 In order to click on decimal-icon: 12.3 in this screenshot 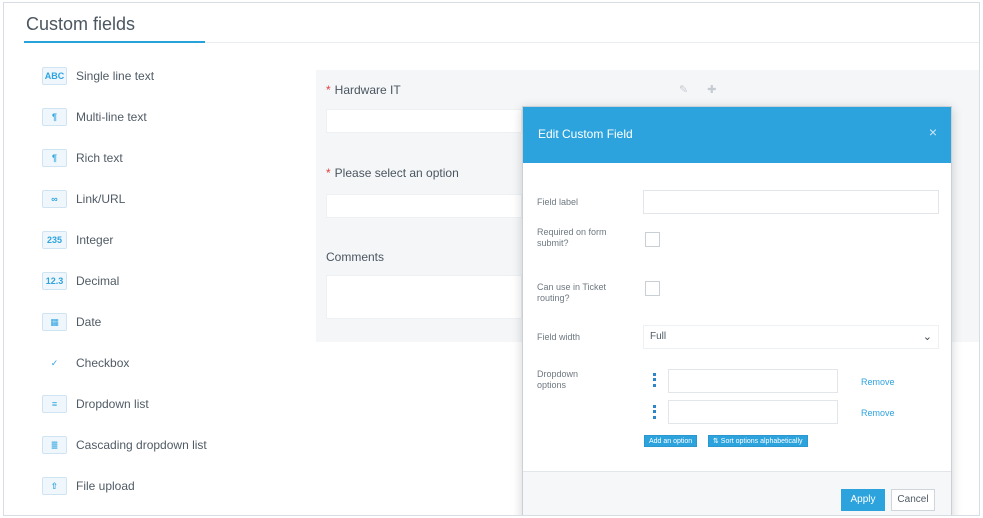, I will do `click(54, 281)`.